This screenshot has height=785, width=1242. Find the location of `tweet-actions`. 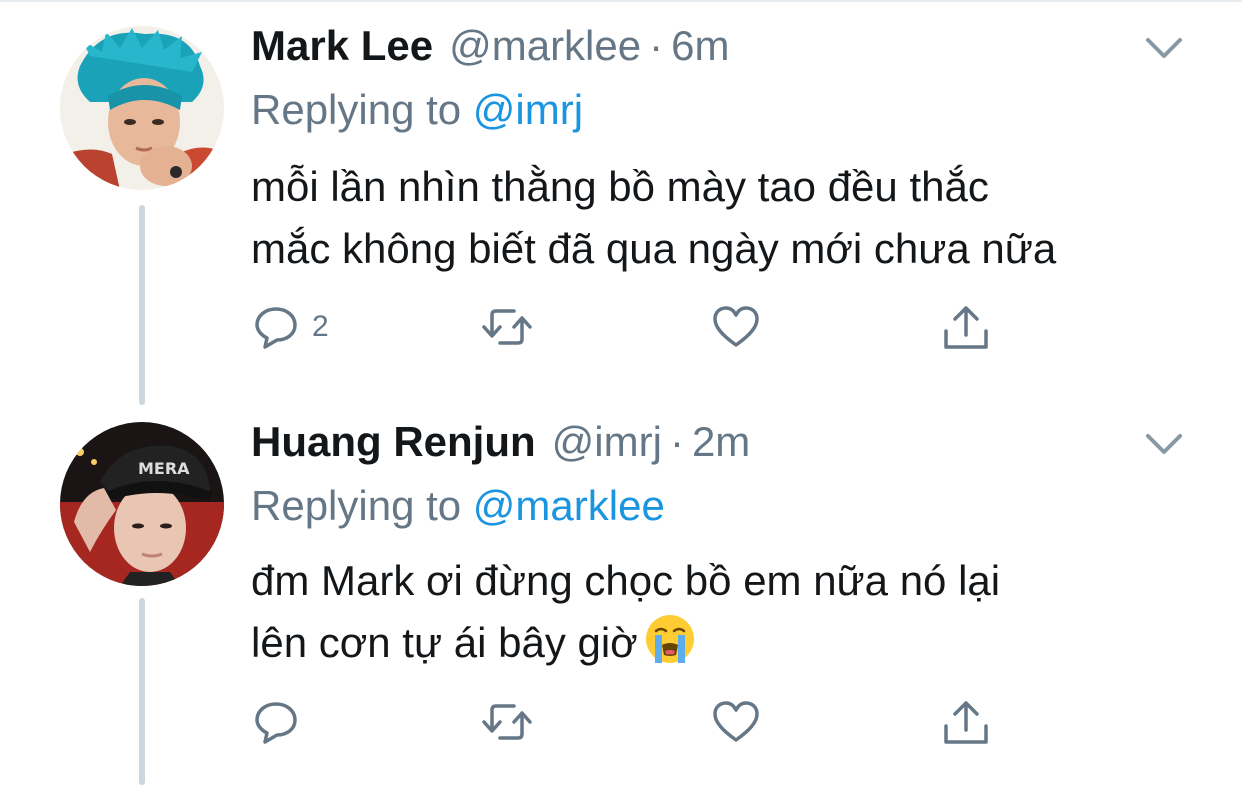

tweet-actions is located at coordinates (634, 725).